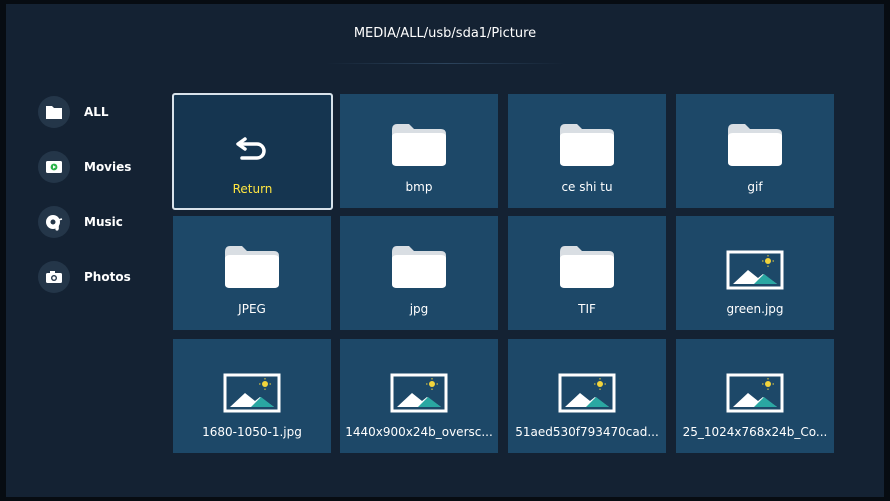 The height and width of the screenshot is (501, 890). I want to click on folder-tile: gif, so click(755, 151).